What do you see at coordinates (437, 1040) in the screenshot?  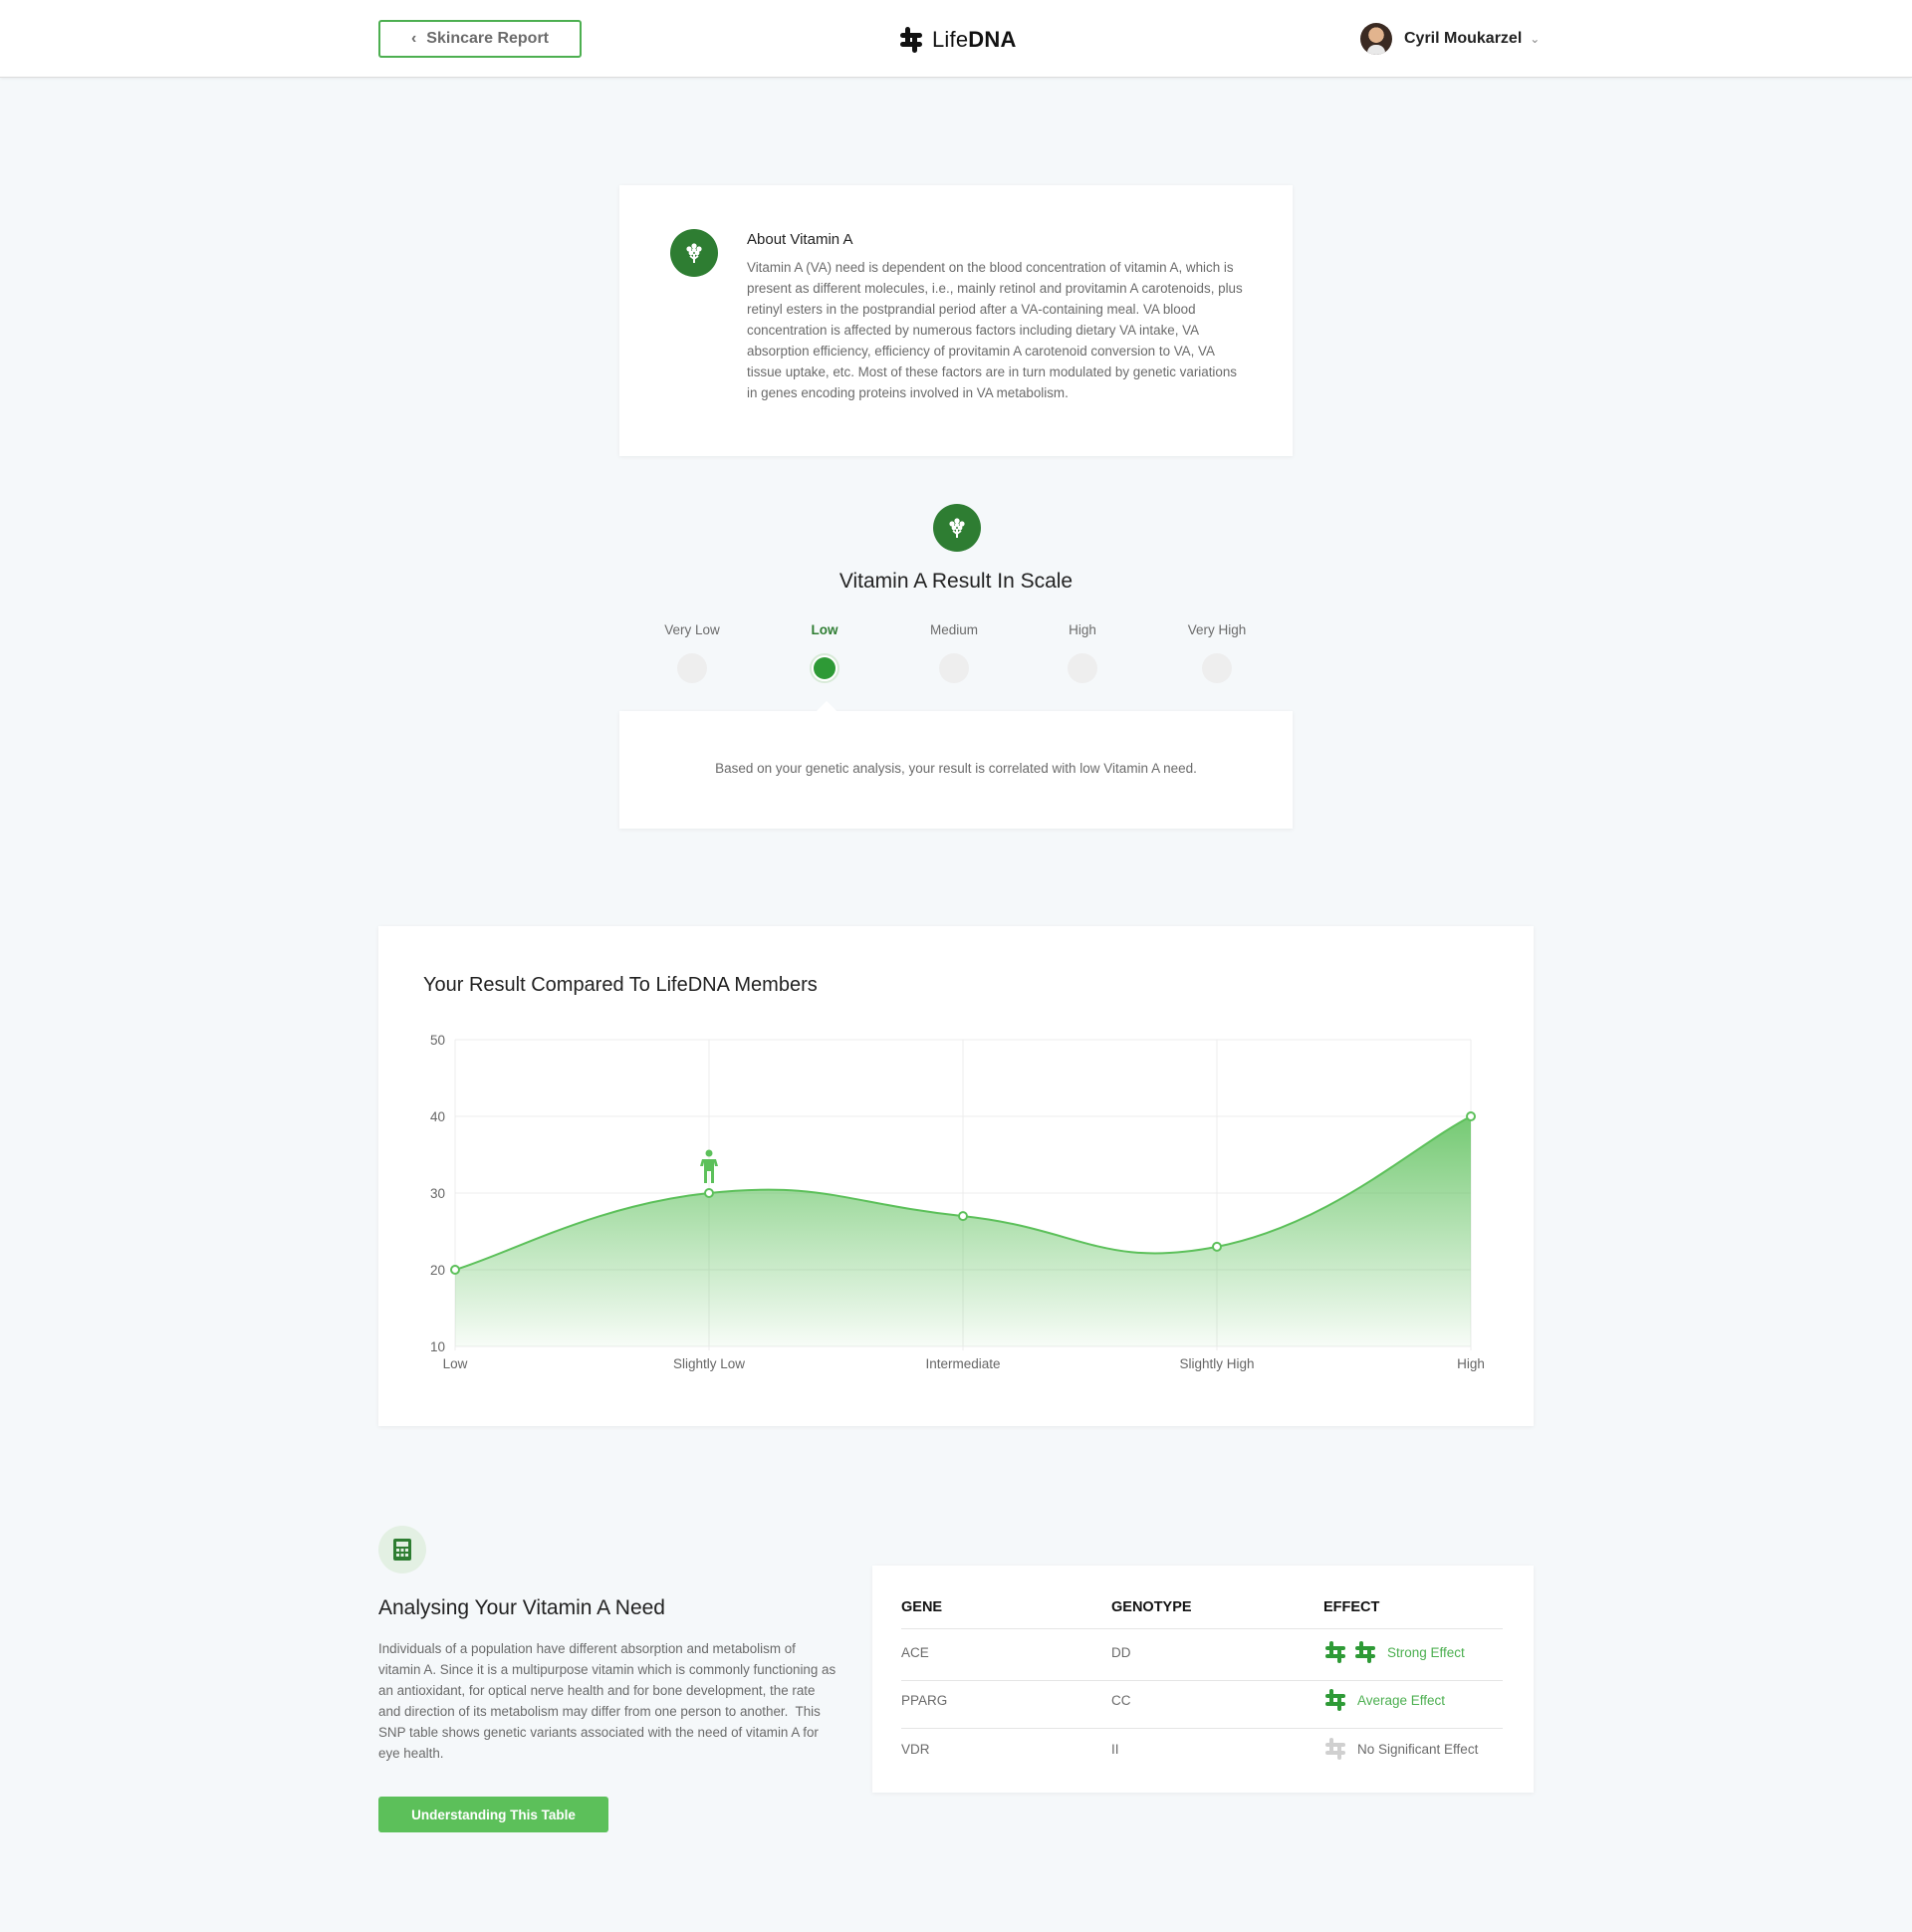 I see `y-tick-label: 50` at bounding box center [437, 1040].